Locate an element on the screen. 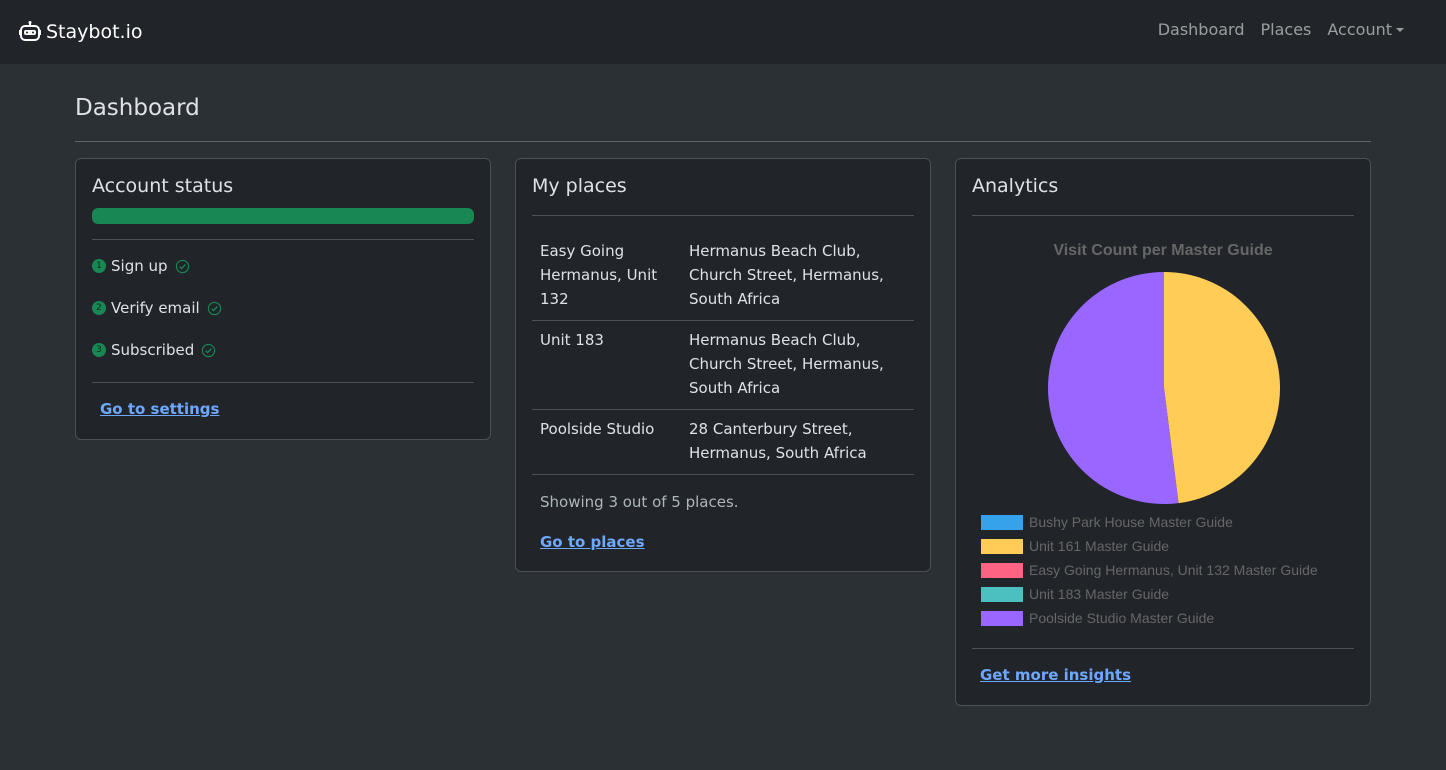 This screenshot has width=1446, height=770. nav-account-dropdown: Account is located at coordinates (1365, 29).